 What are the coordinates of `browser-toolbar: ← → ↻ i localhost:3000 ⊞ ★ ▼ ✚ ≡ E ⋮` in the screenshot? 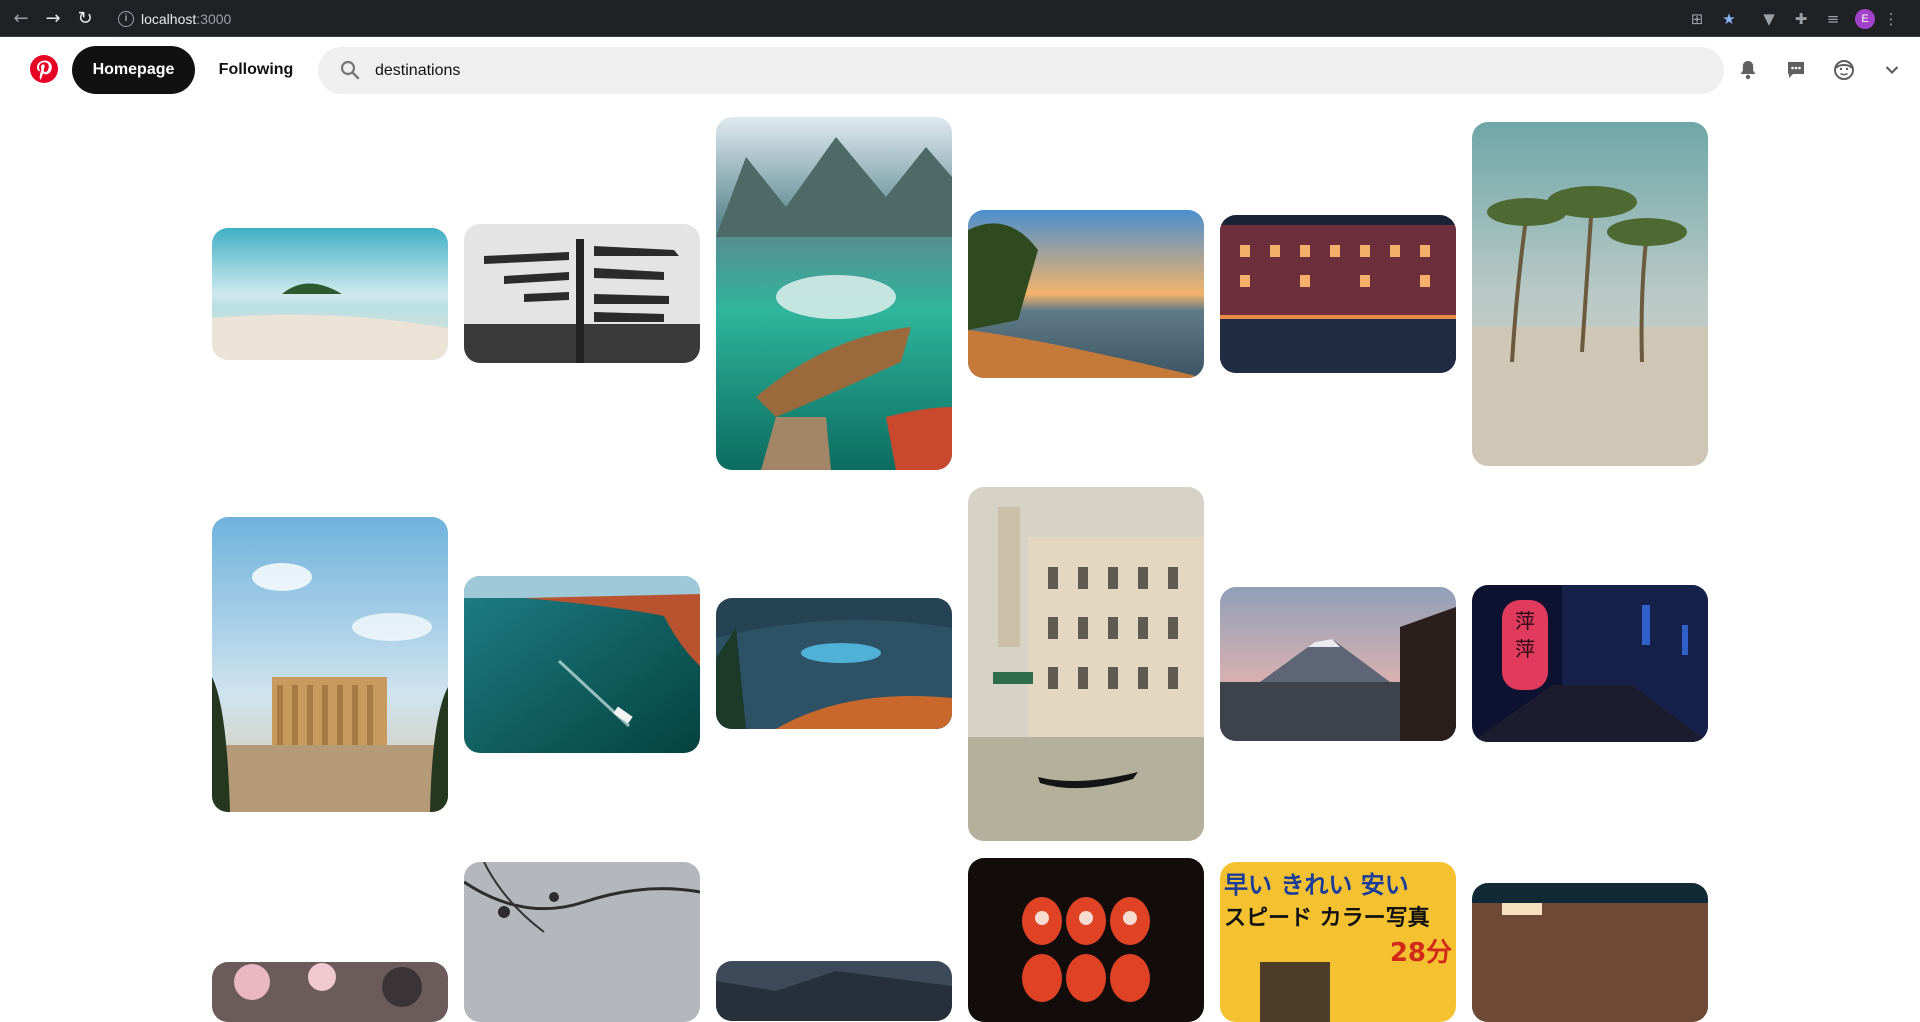 It's located at (960, 18).